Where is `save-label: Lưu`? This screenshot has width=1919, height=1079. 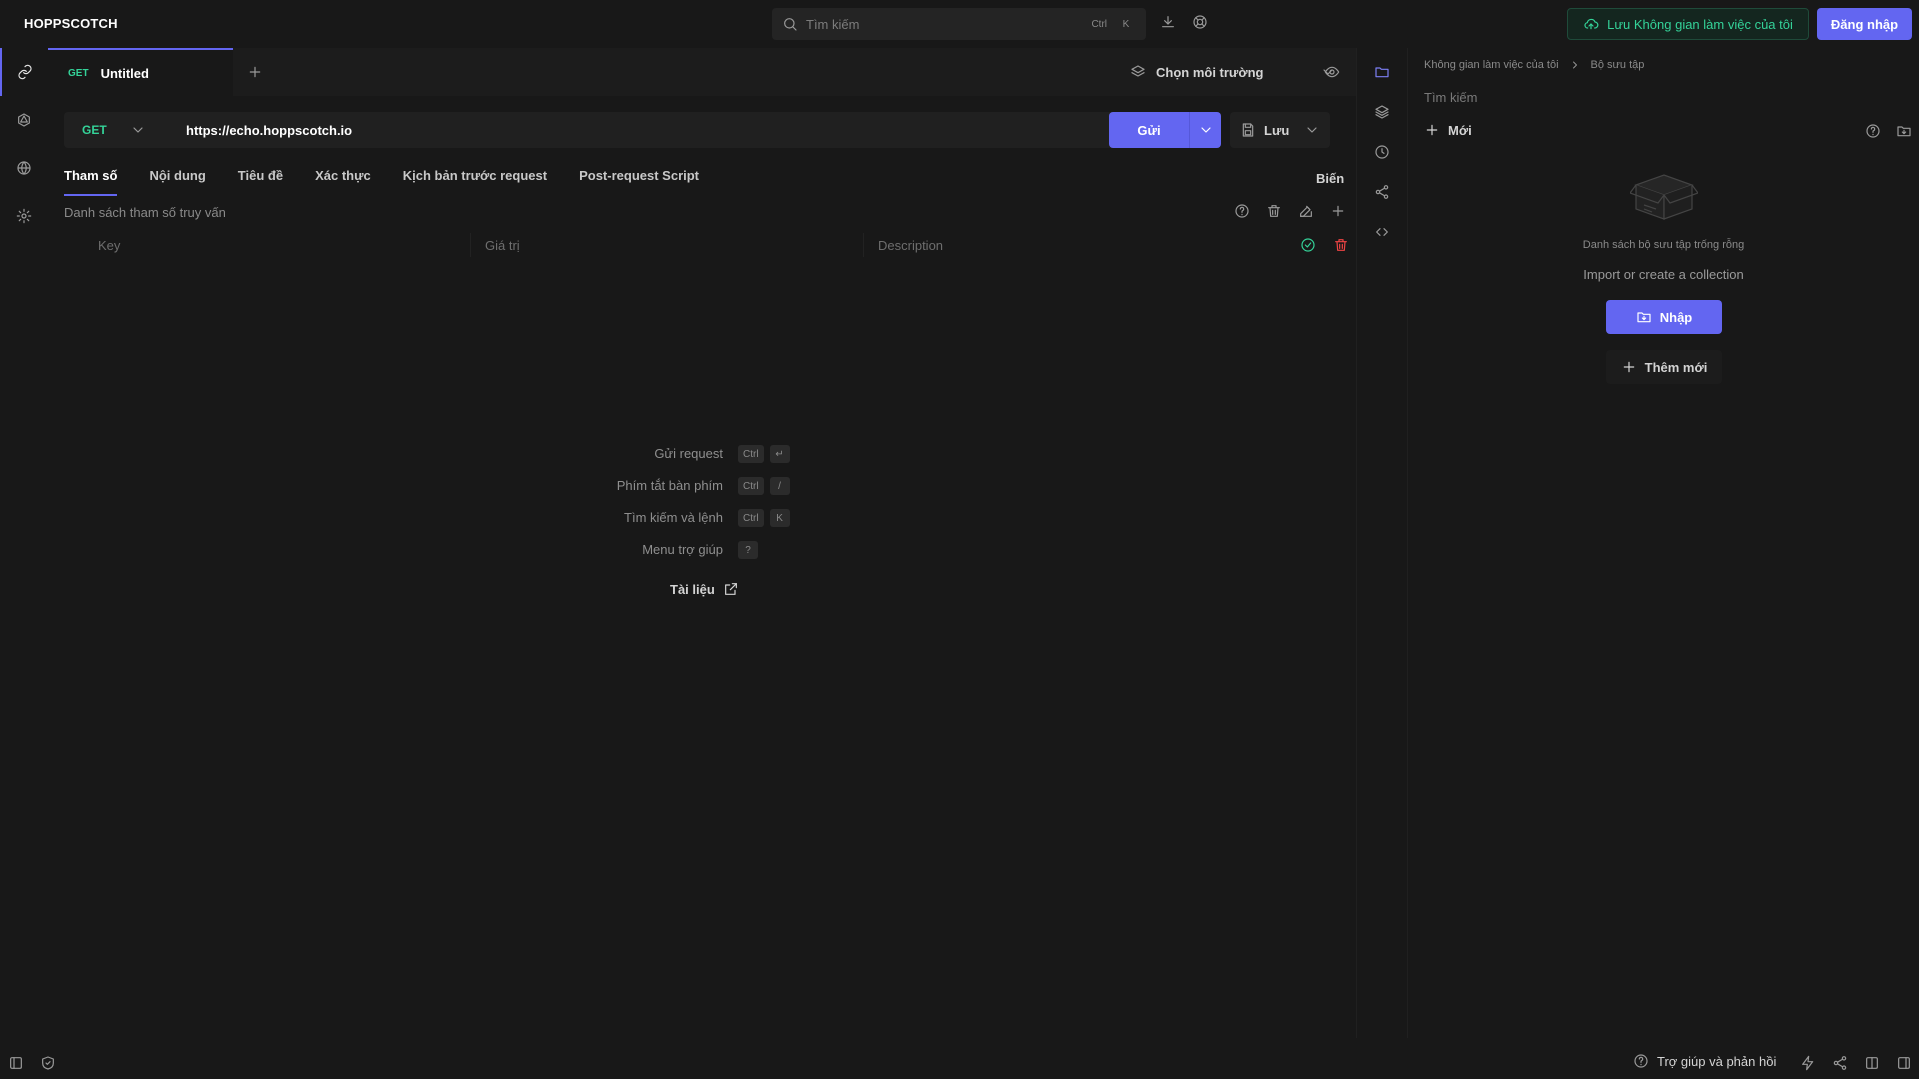
save-label: Lưu is located at coordinates (1277, 130).